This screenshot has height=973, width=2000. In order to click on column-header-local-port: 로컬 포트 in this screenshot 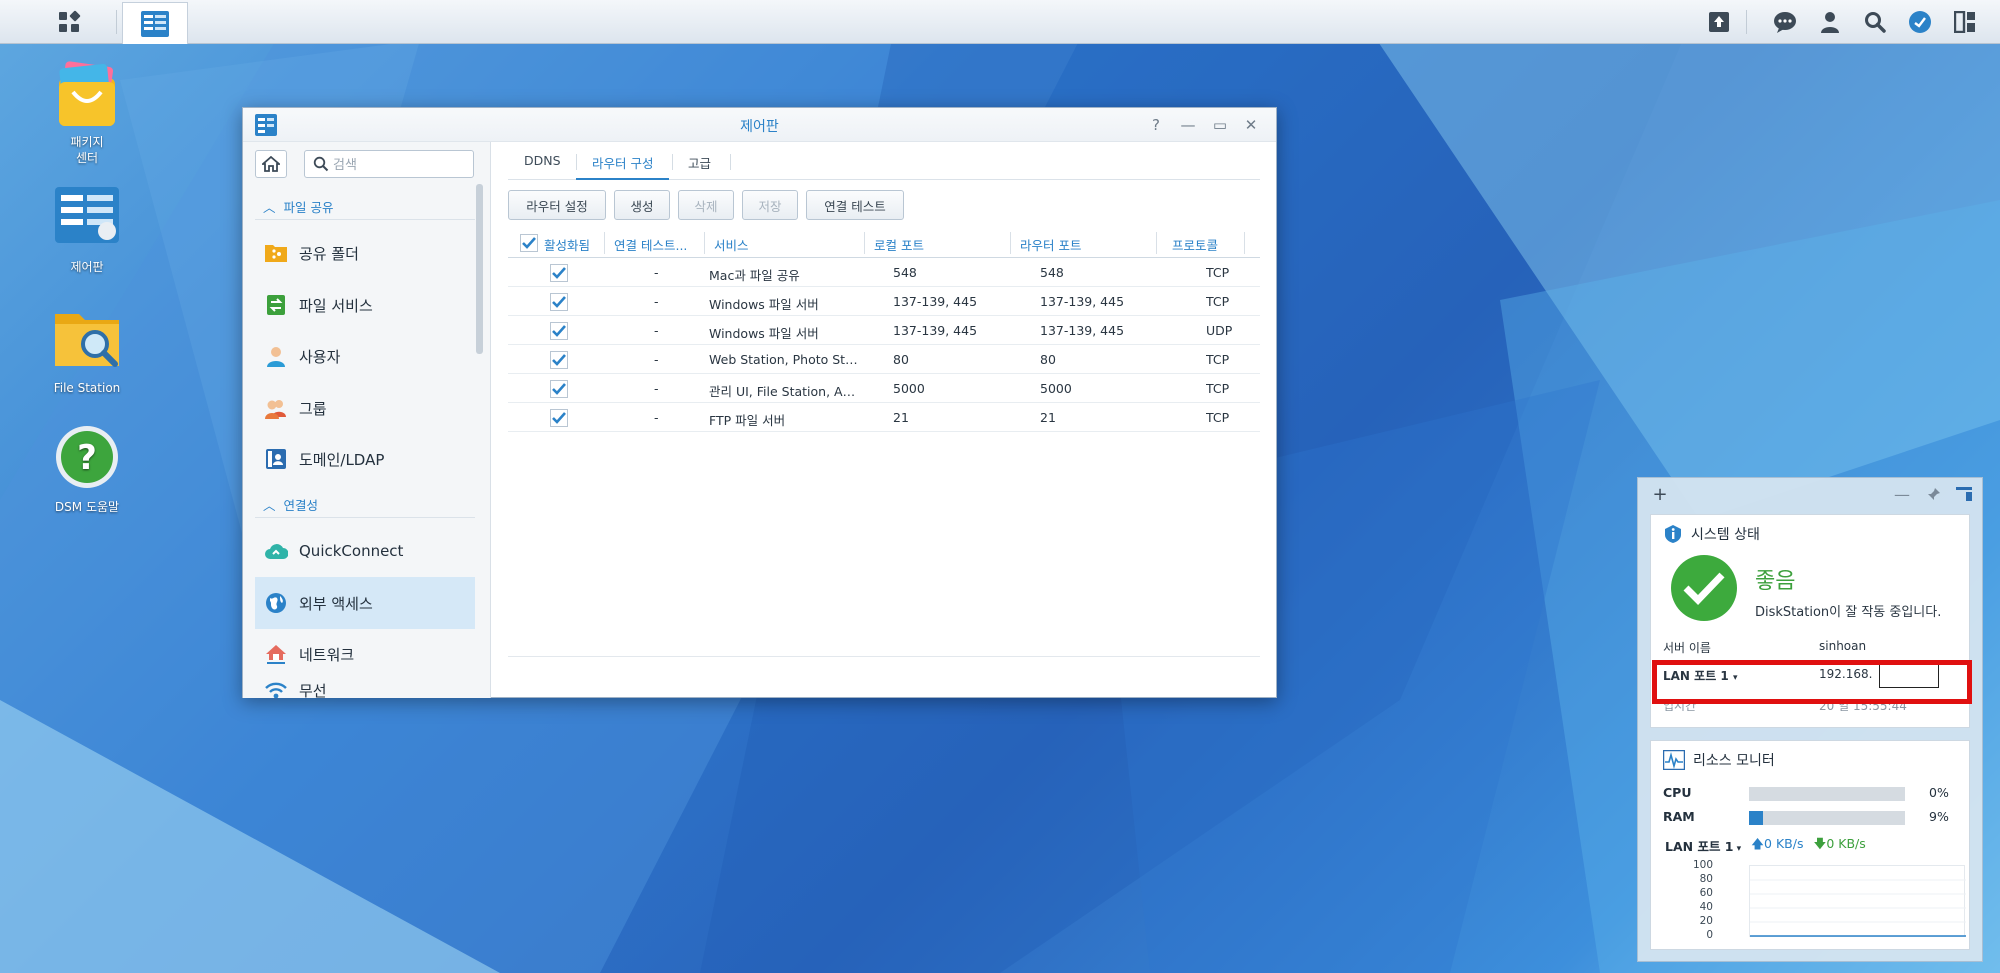, I will do `click(939, 243)`.